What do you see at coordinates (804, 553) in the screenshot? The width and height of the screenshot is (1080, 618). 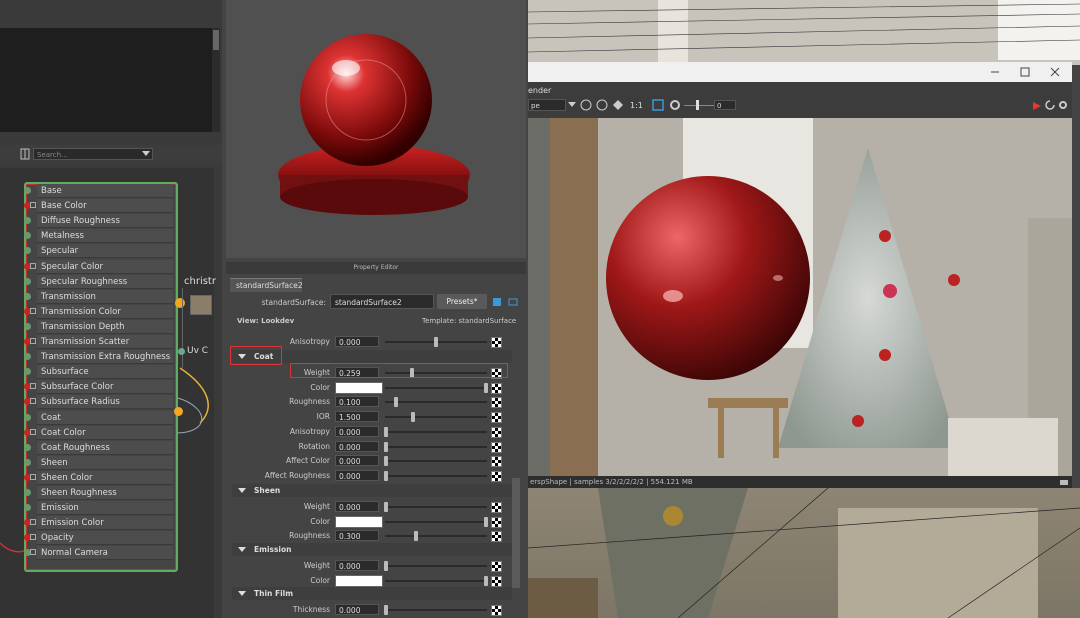 I see `viewport-bottom` at bounding box center [804, 553].